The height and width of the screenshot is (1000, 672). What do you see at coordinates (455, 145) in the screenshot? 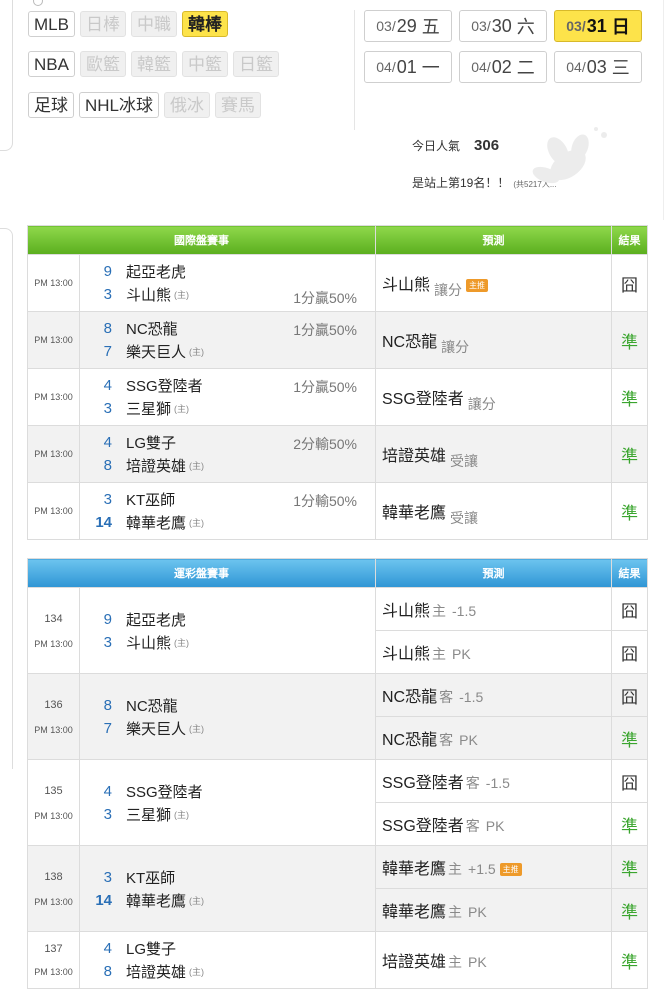
I see `popularity-stat: 今日人氣 306` at bounding box center [455, 145].